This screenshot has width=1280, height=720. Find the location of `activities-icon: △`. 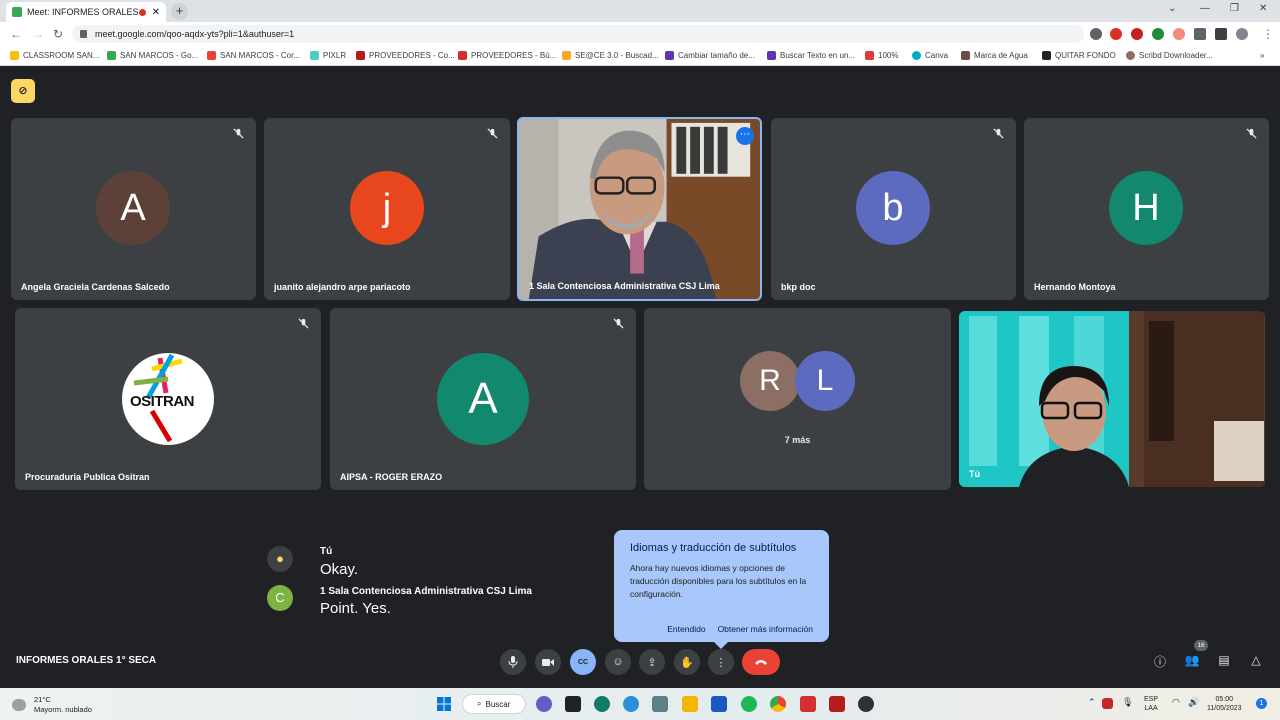

activities-icon: △ is located at coordinates (1256, 661).